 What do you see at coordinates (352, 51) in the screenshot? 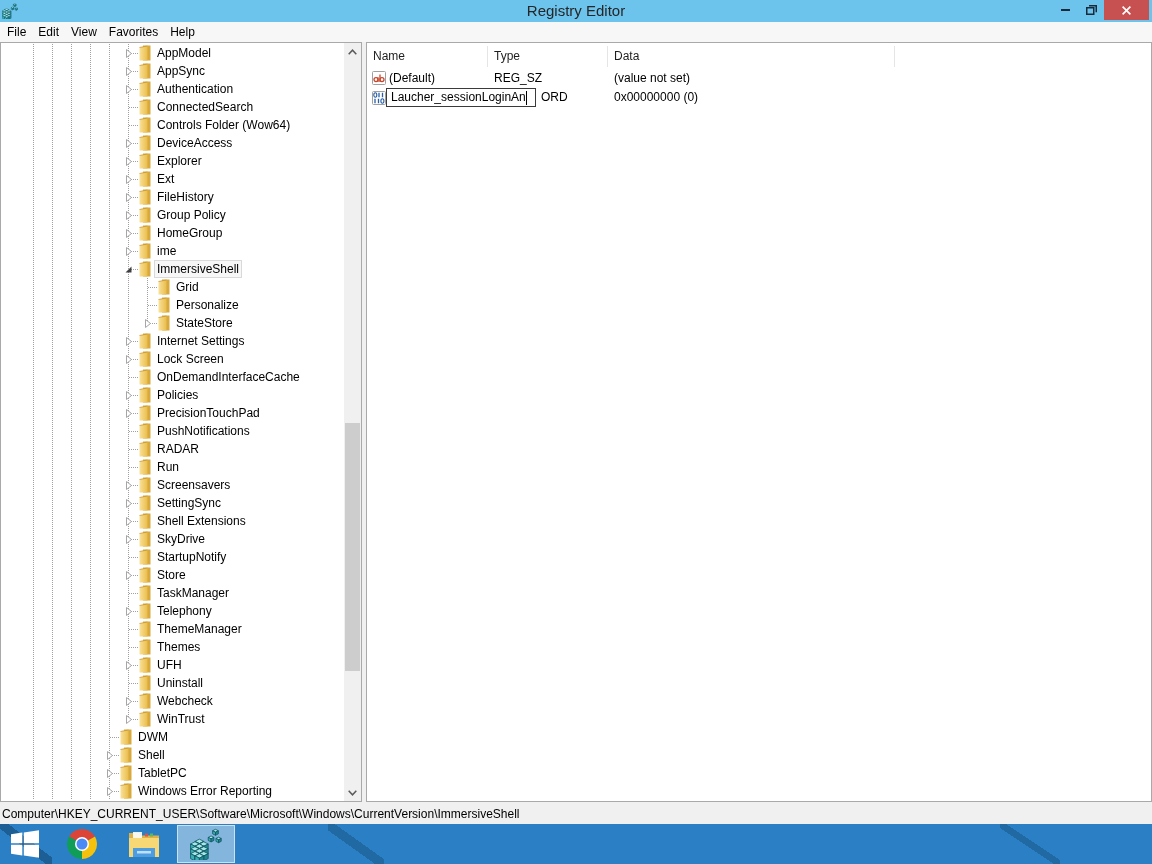
I see `scroll-up-icon` at bounding box center [352, 51].